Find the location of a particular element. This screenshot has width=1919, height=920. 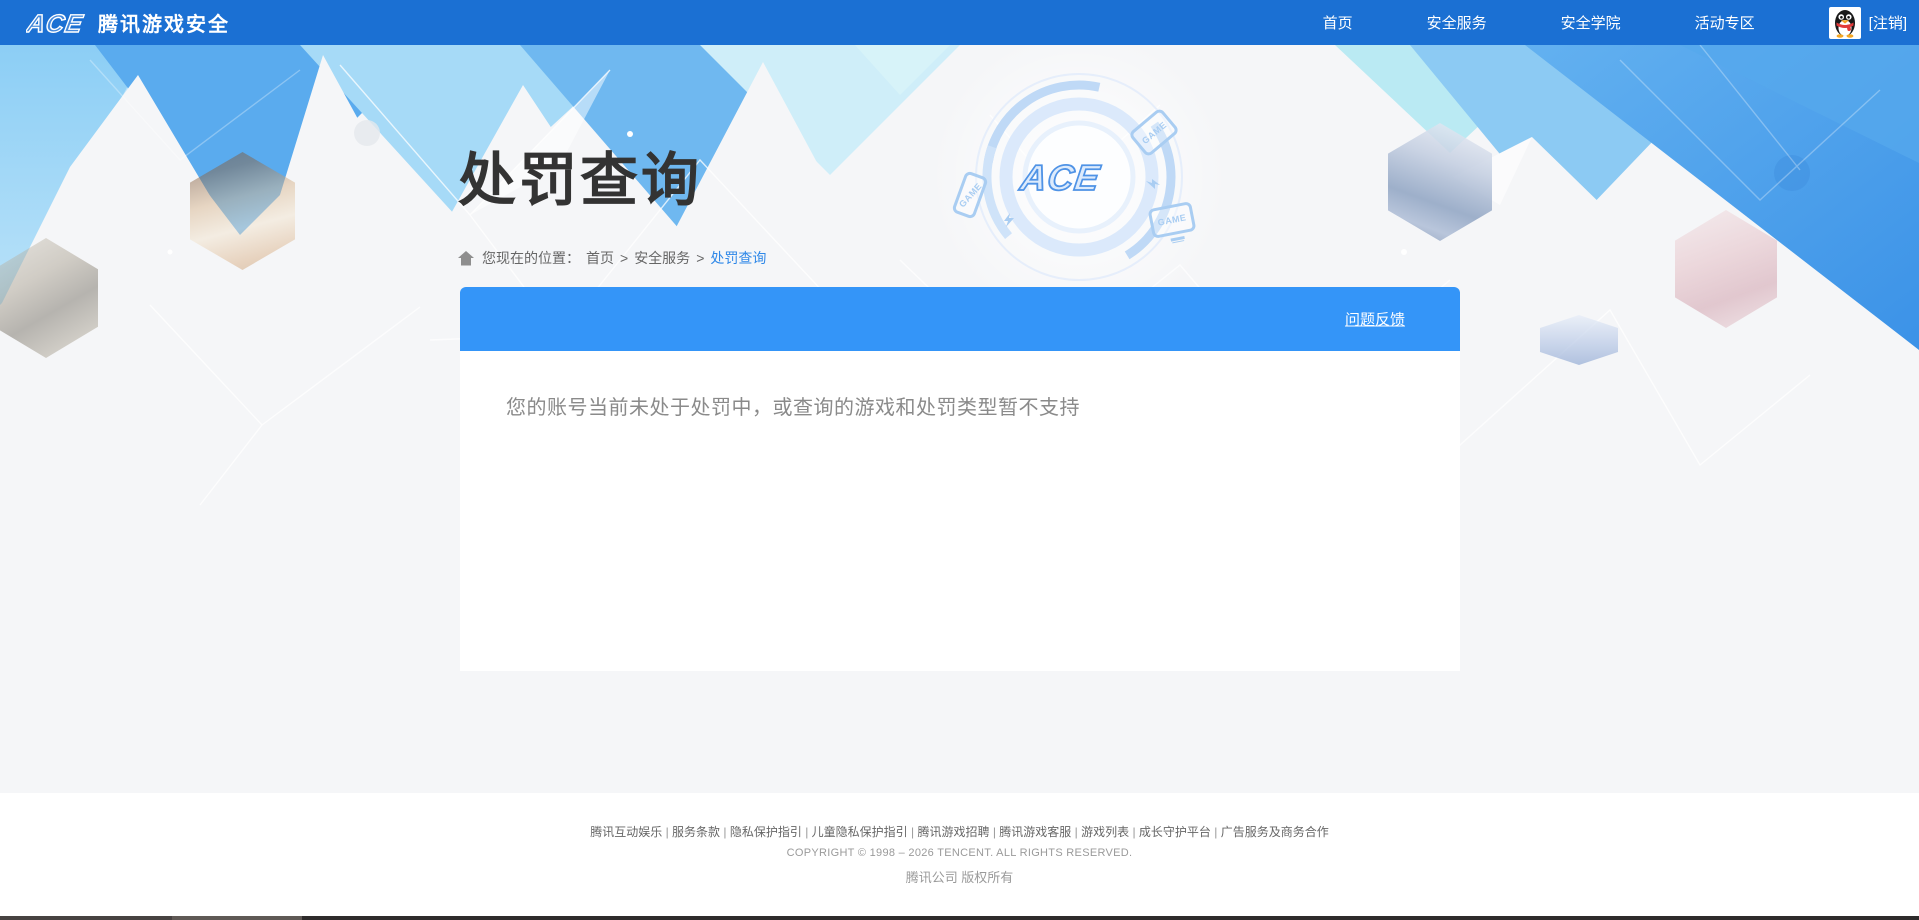

footer-link: 腾讯游戏客服 is located at coordinates (1035, 832).